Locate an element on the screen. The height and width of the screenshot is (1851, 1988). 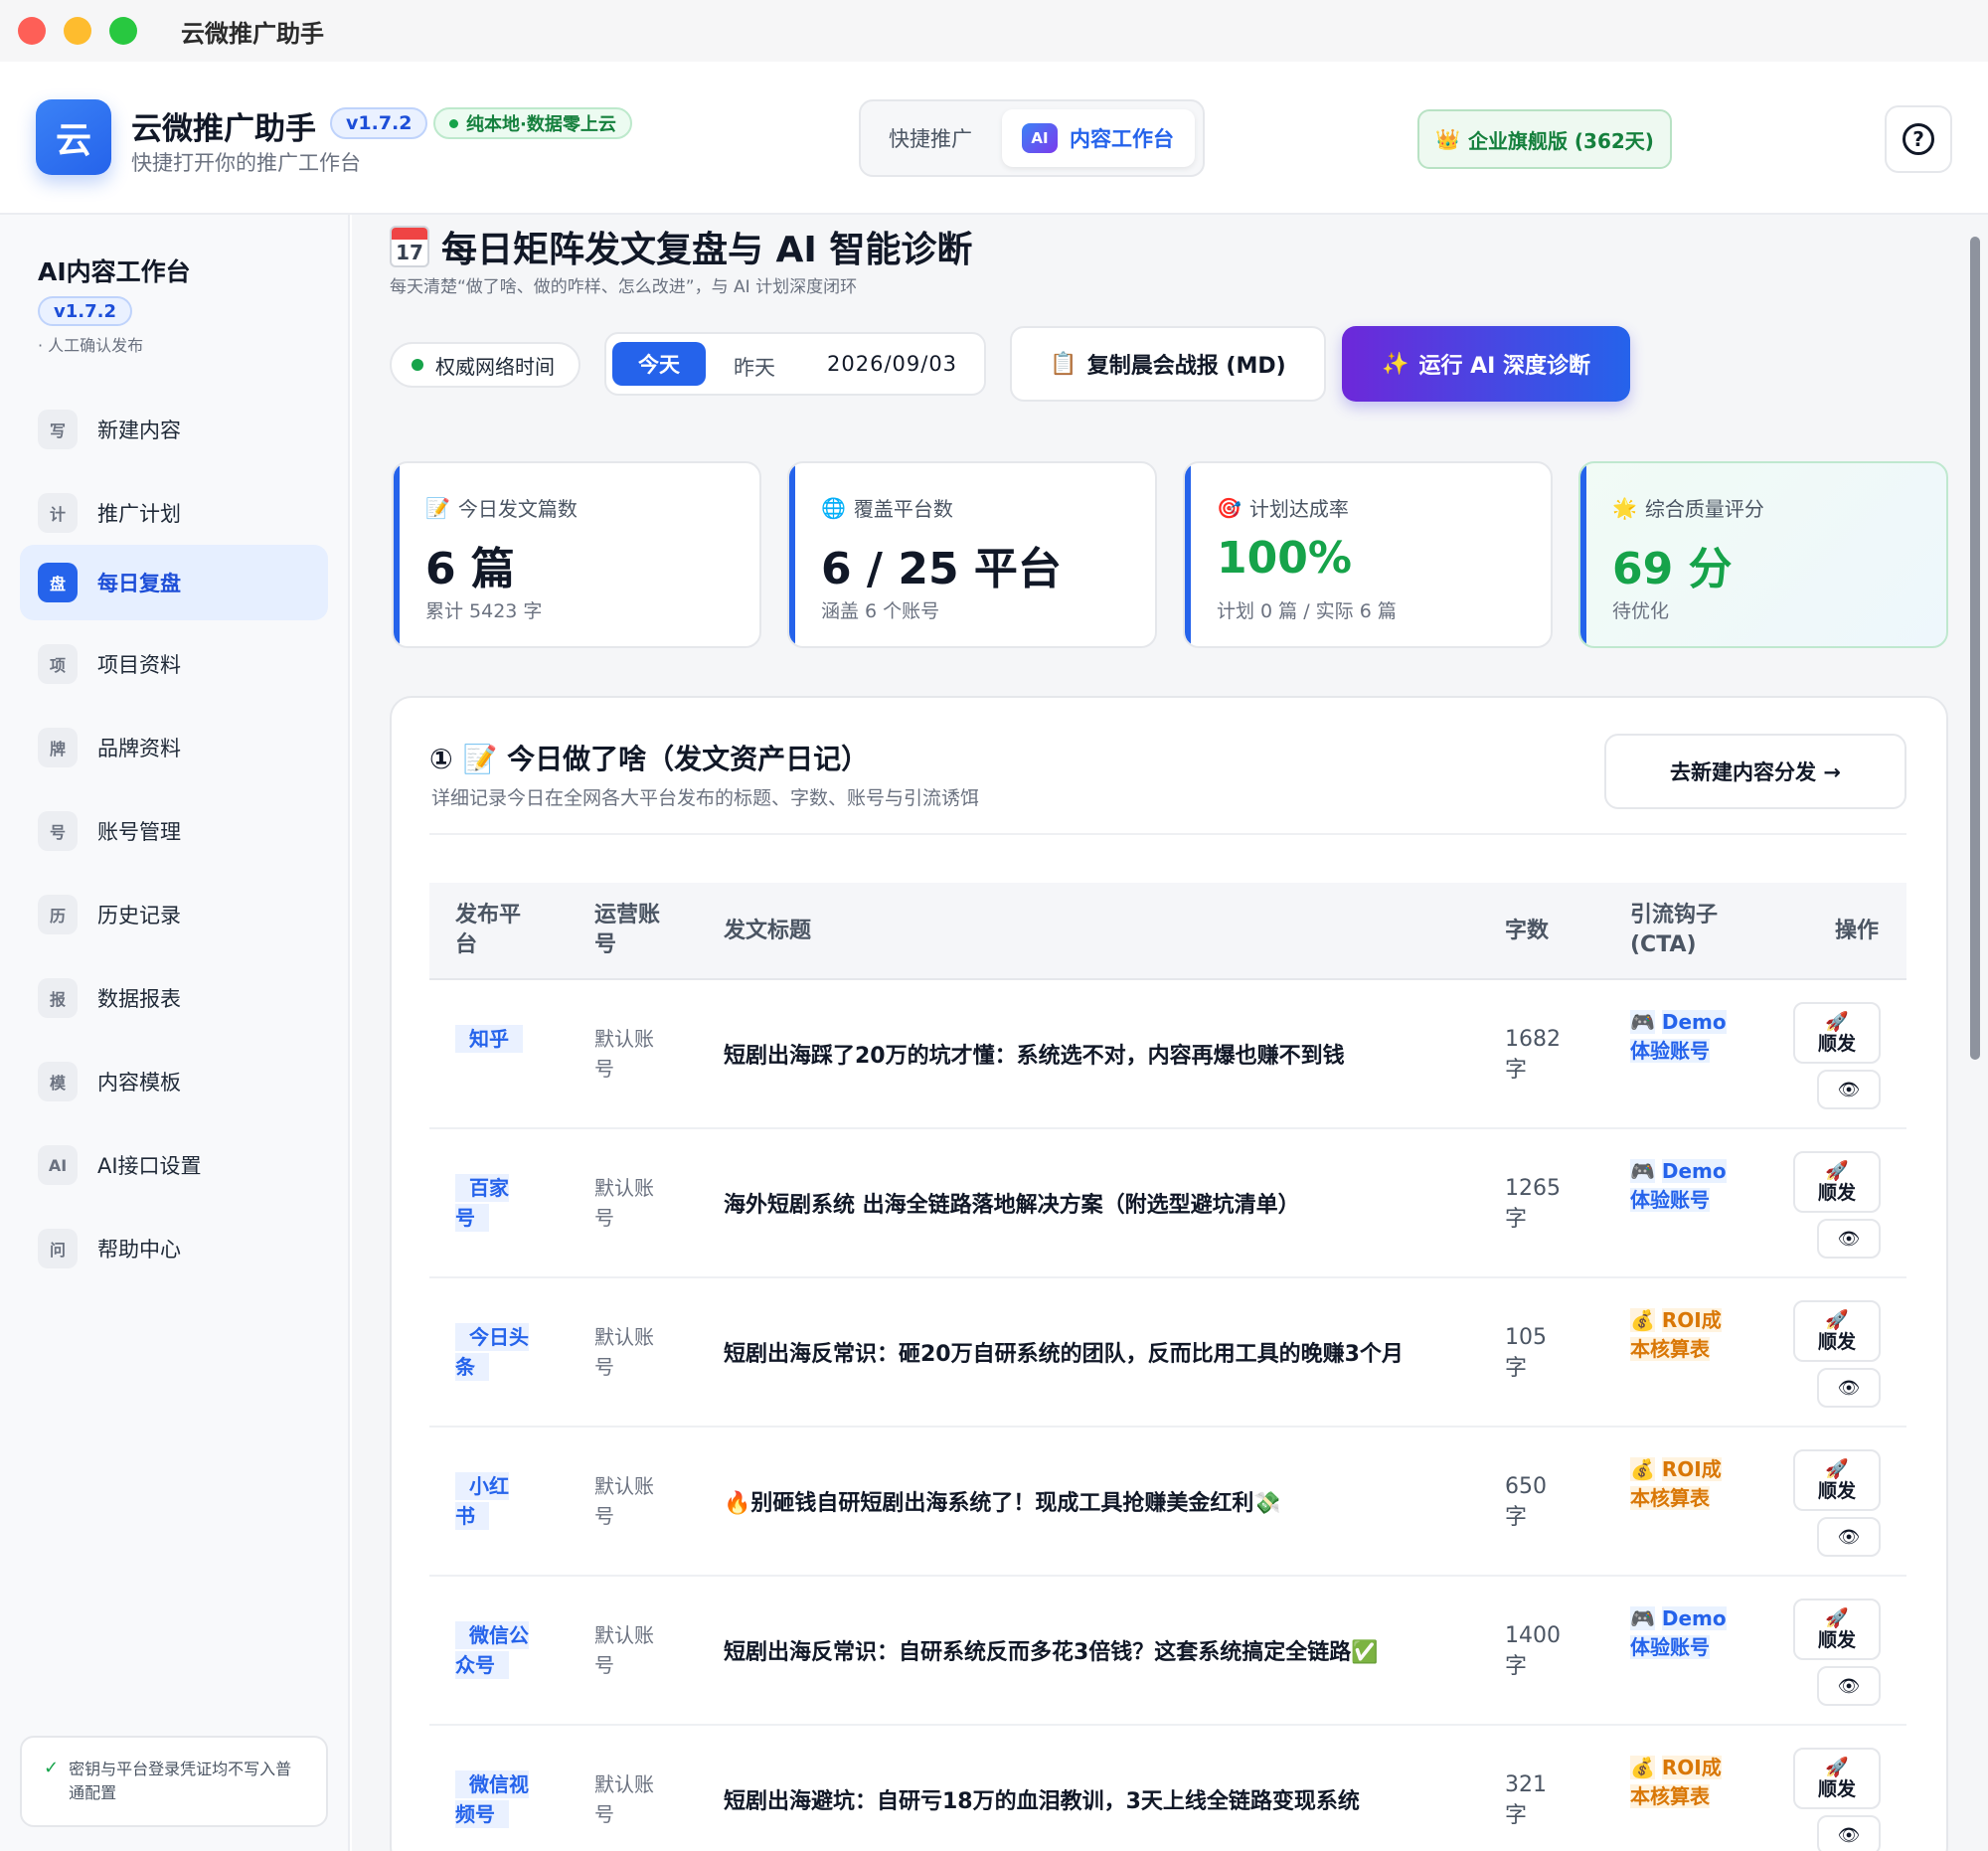
mode-switch: 快捷推广 AI 内容工作台 is located at coordinates (1032, 138).